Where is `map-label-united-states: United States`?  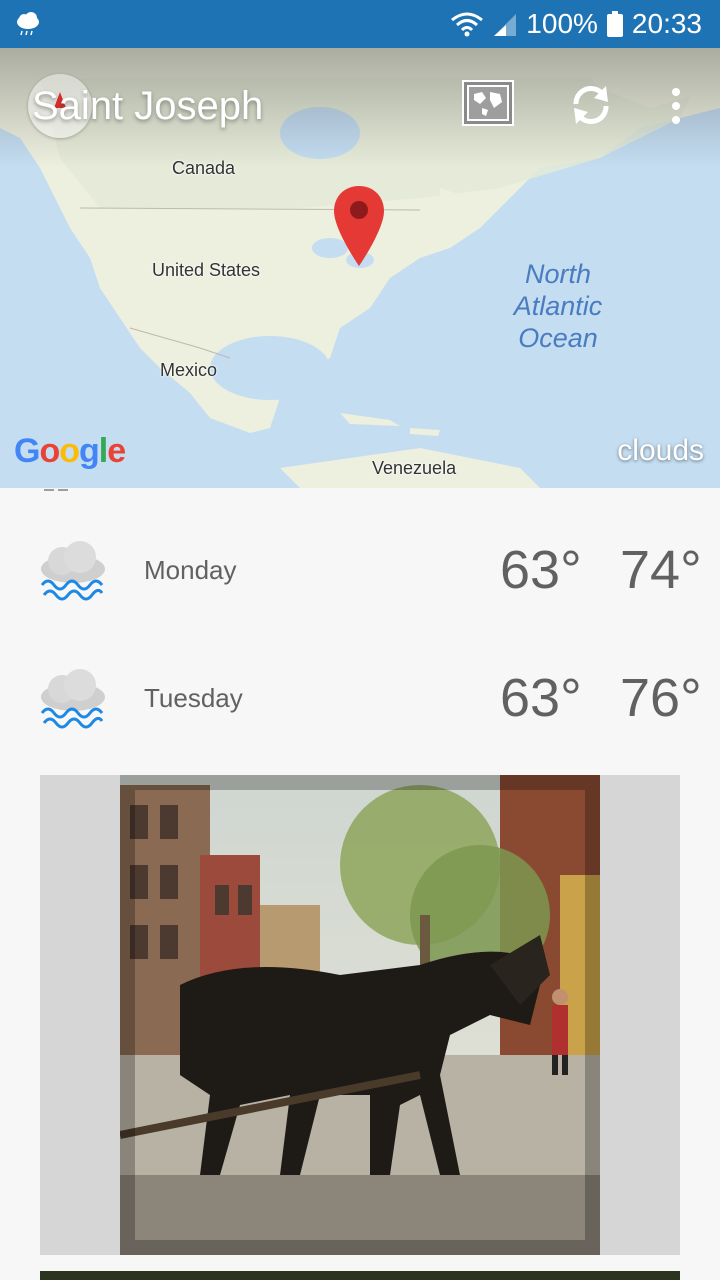
map-label-united-states: United States is located at coordinates (206, 270).